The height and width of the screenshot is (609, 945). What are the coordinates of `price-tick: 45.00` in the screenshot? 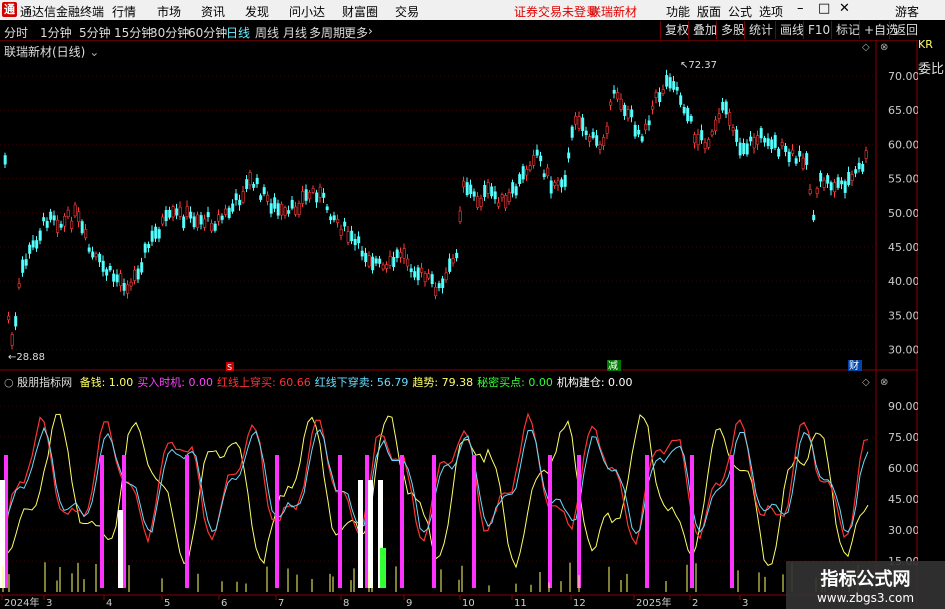 It's located at (904, 247).